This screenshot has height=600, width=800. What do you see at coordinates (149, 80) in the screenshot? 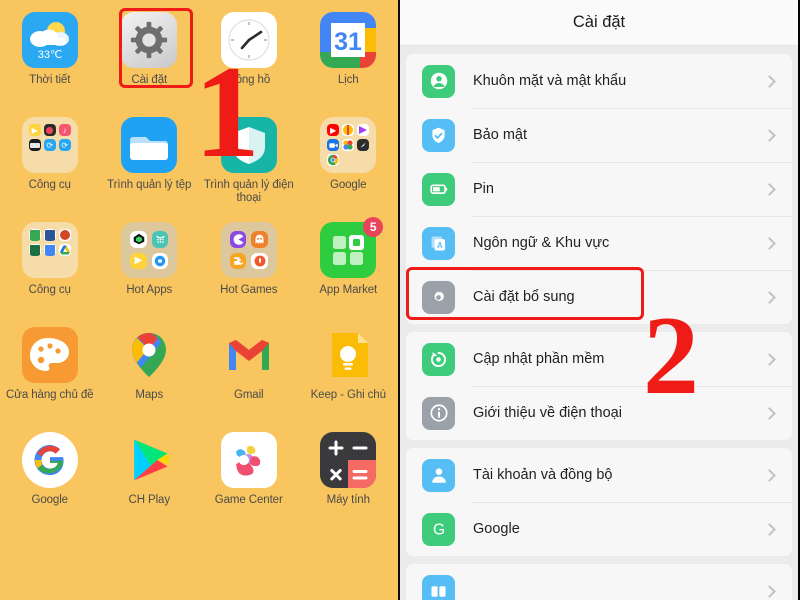
I see `app-label: Cài đặt` at bounding box center [149, 80].